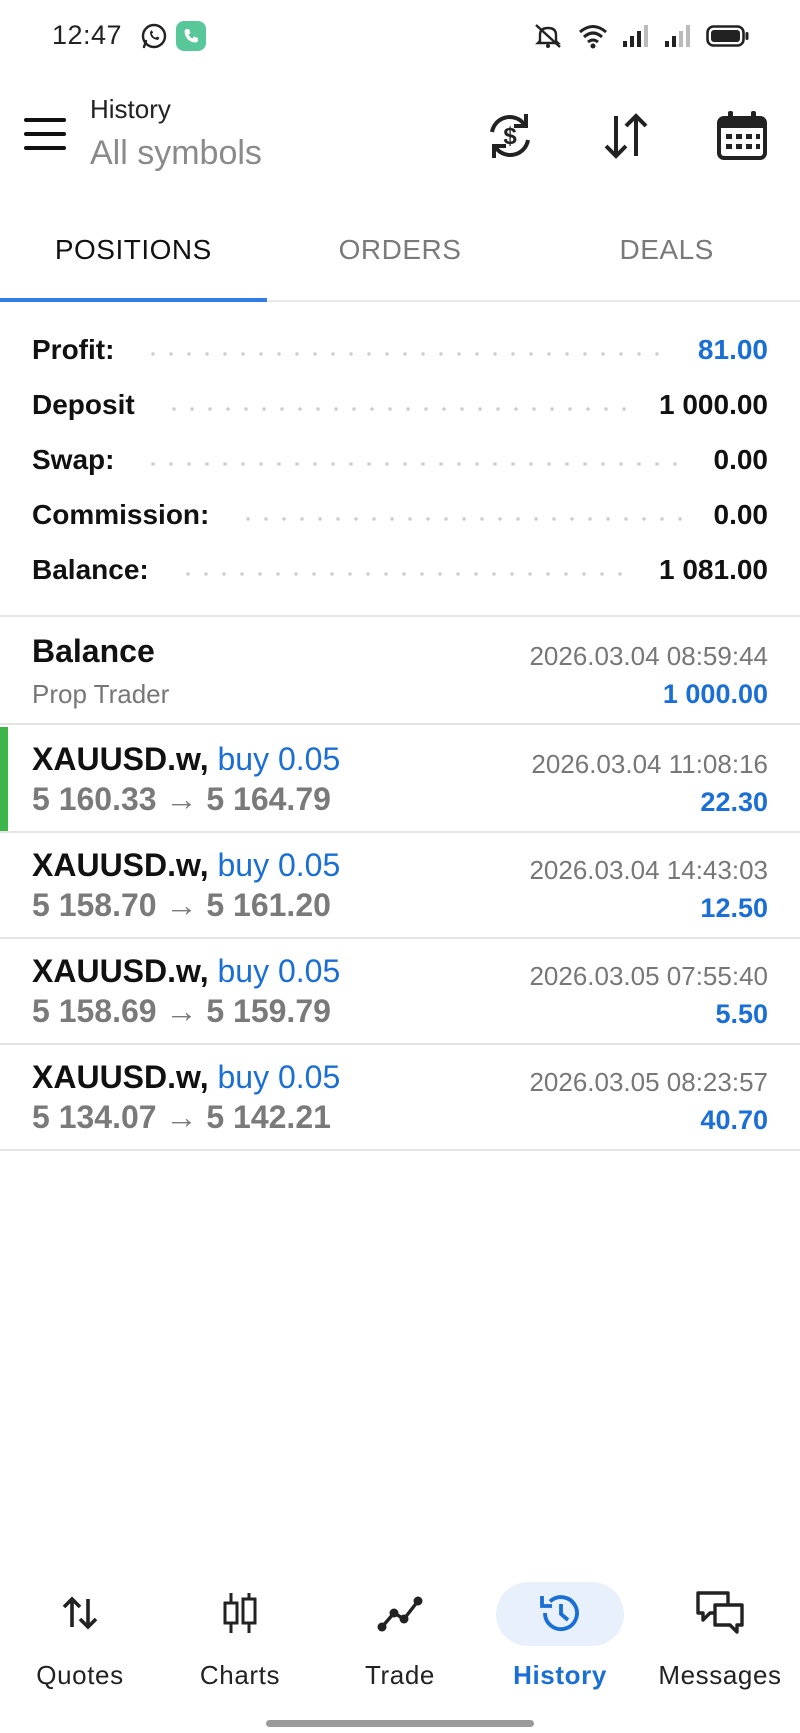  I want to click on position-time: 2026.03.05 07:55:40, so click(648, 976).